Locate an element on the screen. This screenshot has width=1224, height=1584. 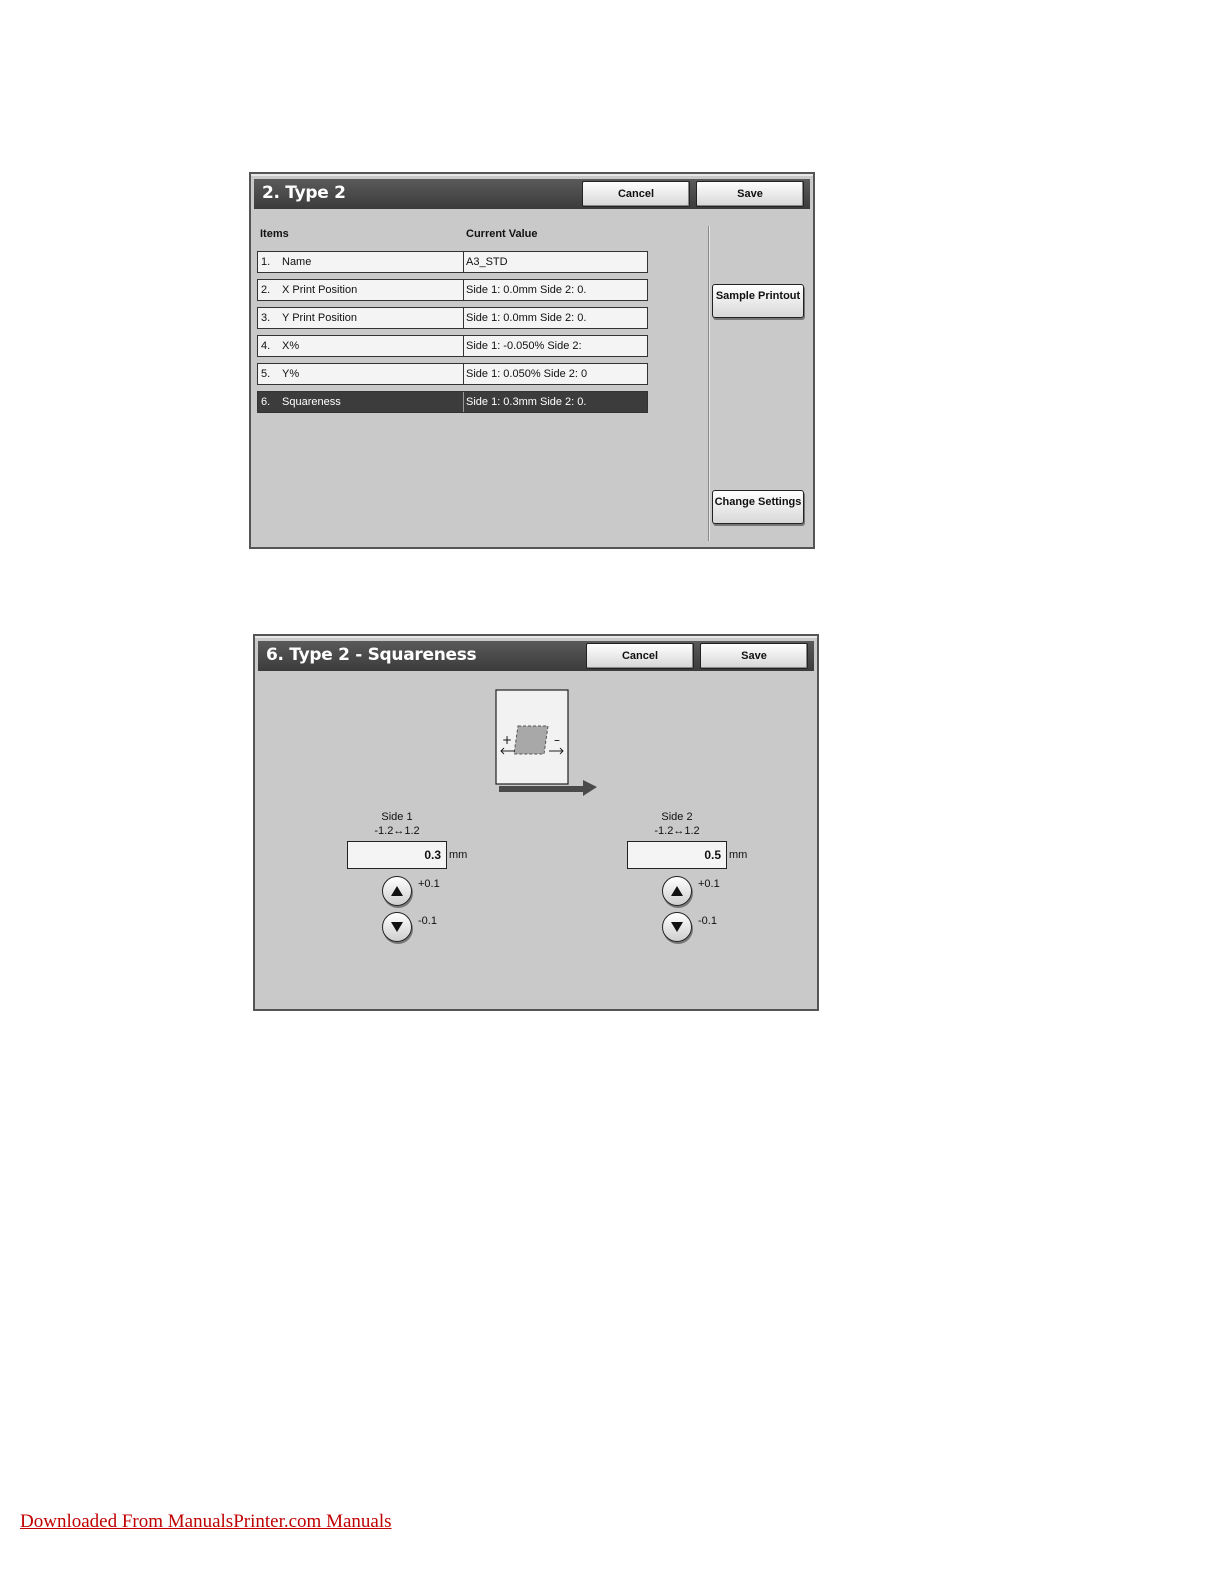
side2-increment-label: +0.1 is located at coordinates (709, 884).